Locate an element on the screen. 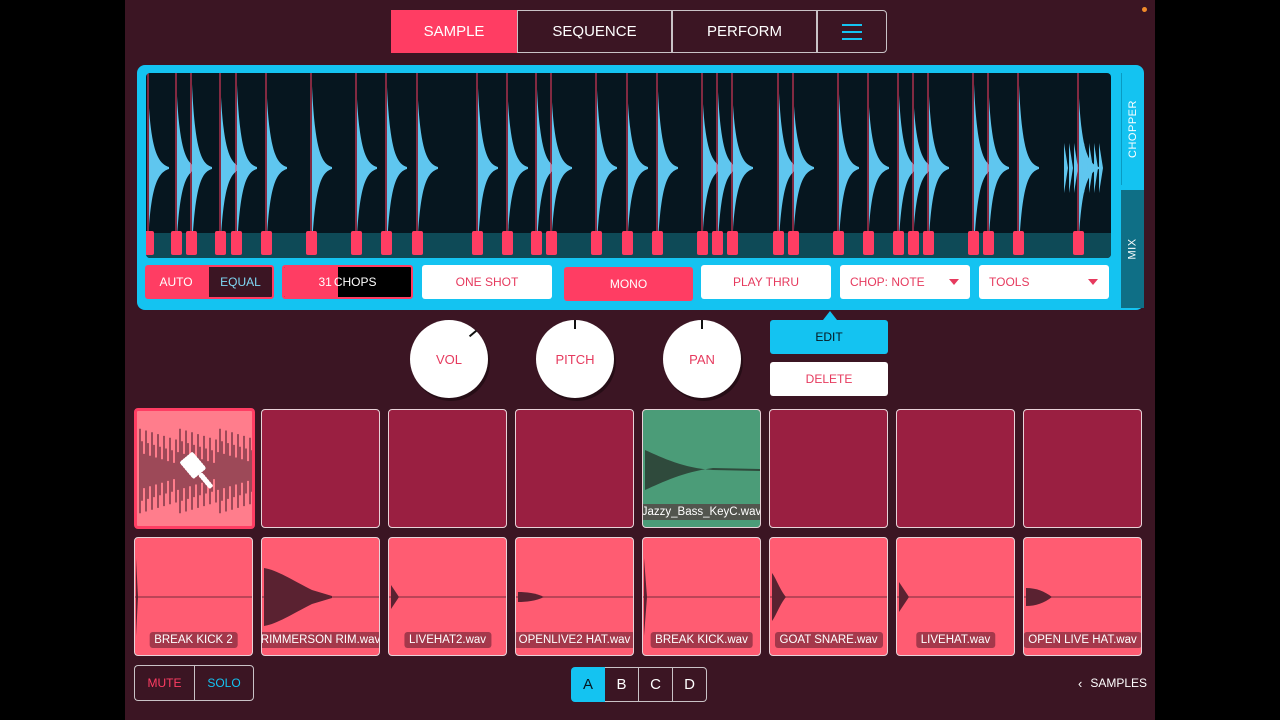 Image resolution: width=1280 pixels, height=720 pixels. delete-label: DELETE is located at coordinates (829, 379).